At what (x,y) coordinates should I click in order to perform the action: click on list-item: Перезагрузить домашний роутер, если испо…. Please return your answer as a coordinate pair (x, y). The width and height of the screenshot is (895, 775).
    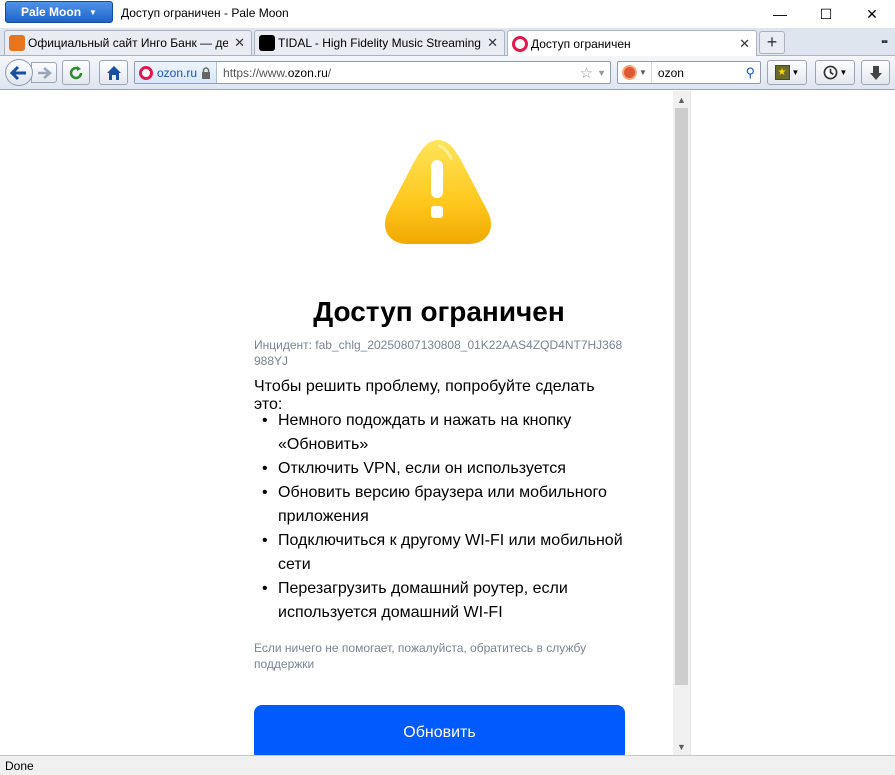
    Looking at the image, I should click on (440, 601).